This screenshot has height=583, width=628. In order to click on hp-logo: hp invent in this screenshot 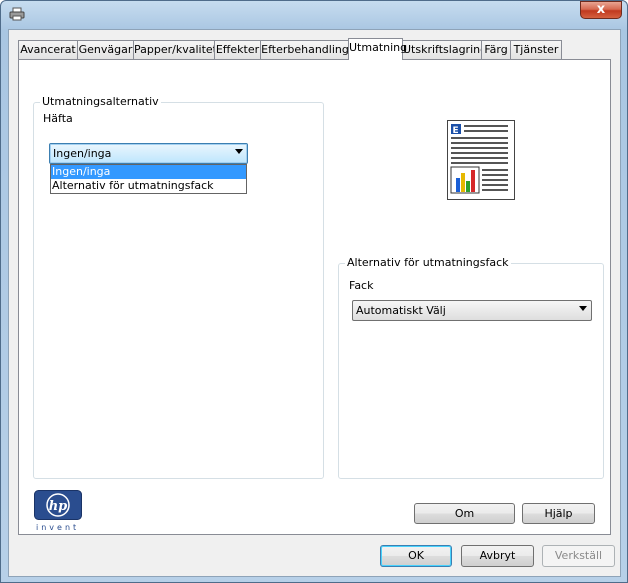, I will do `click(59, 513)`.